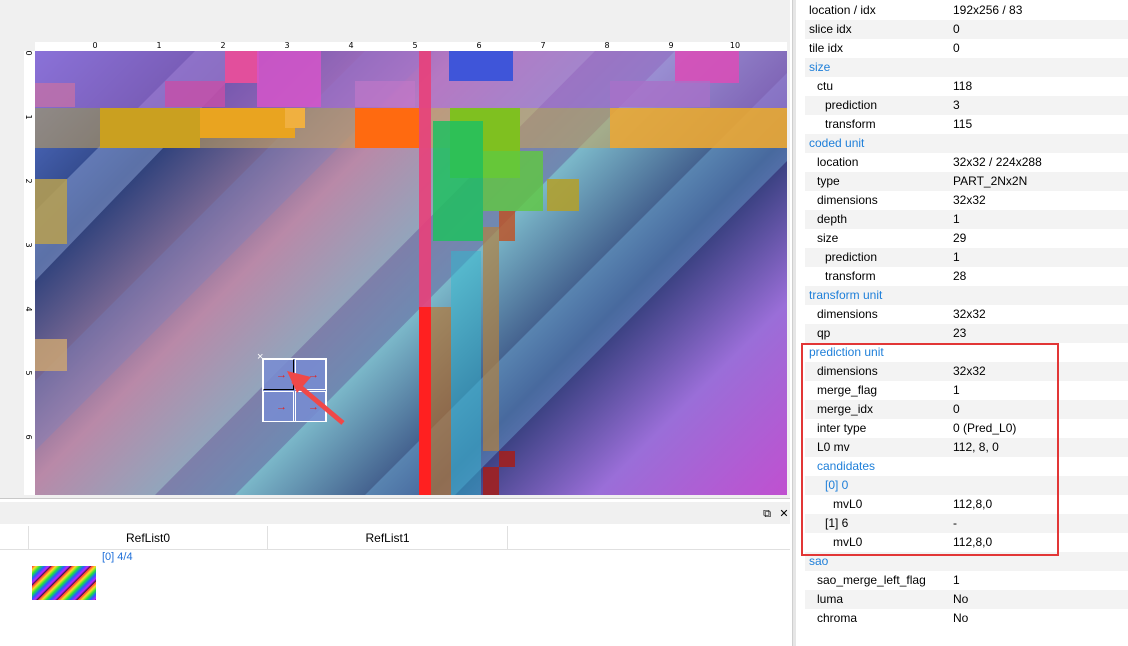 This screenshot has height=646, width=1128. I want to click on column-reflist0: RefList0, so click(148, 538).